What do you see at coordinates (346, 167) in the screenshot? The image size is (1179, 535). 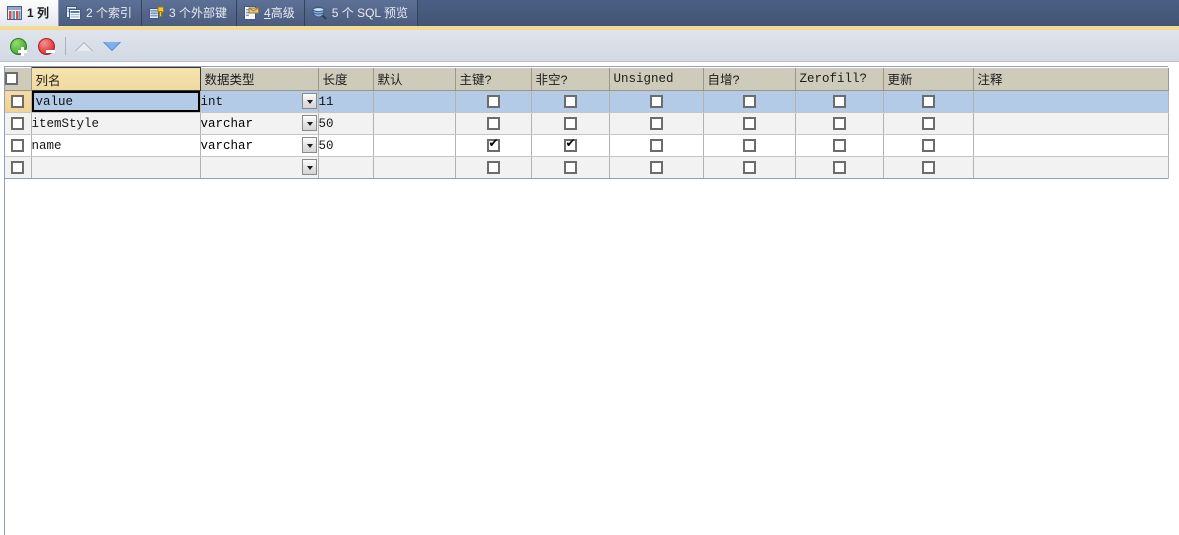 I see `cell-length` at bounding box center [346, 167].